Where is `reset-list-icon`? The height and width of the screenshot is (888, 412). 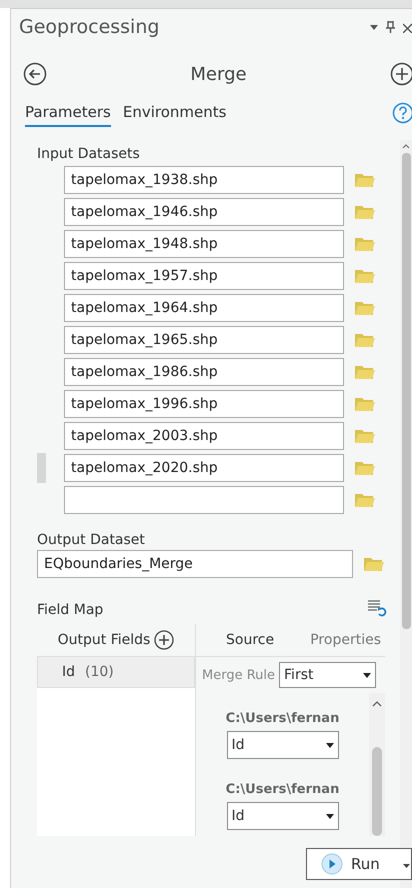 reset-list-icon is located at coordinates (376, 608).